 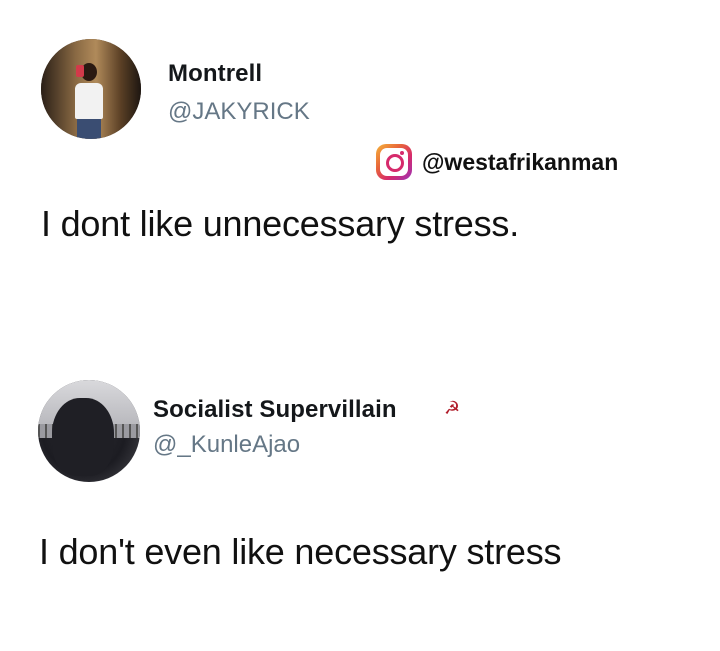 I want to click on hammer-sickle-icon: ☭, so click(x=452, y=408).